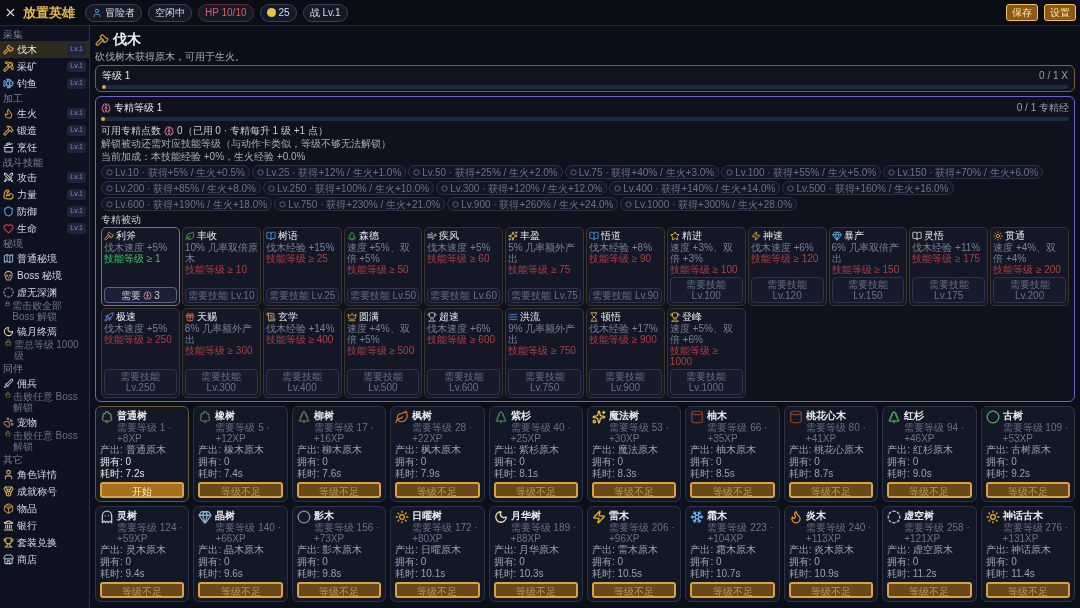 The image size is (1080, 608). I want to click on passive-name: 森德, so click(368, 236).